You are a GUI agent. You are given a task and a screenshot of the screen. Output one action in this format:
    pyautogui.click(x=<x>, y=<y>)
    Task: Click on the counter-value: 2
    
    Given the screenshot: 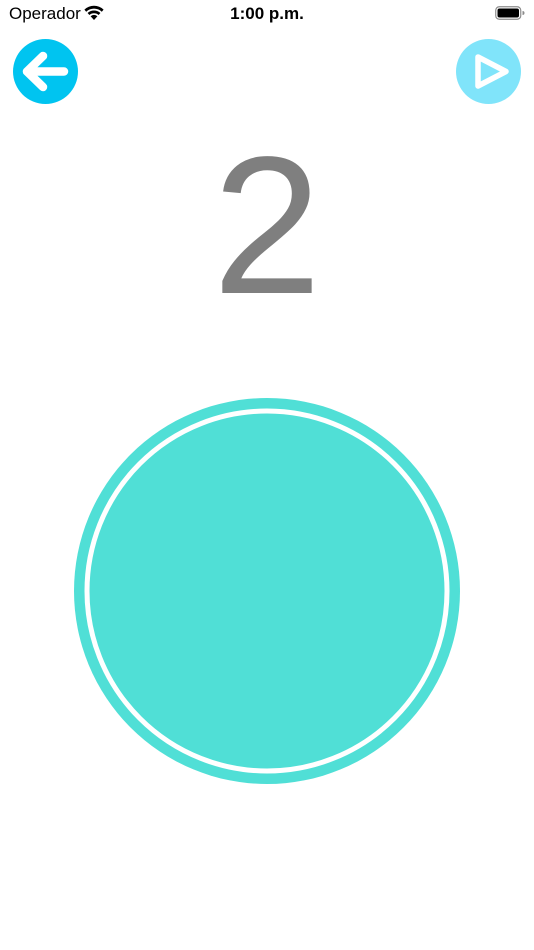 What is the action you would take?
    pyautogui.click(x=267, y=225)
    